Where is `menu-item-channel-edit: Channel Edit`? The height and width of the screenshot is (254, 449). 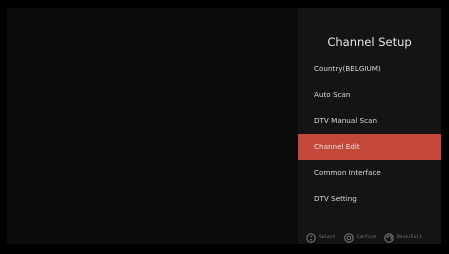
menu-item-channel-edit: Channel Edit is located at coordinates (369, 147).